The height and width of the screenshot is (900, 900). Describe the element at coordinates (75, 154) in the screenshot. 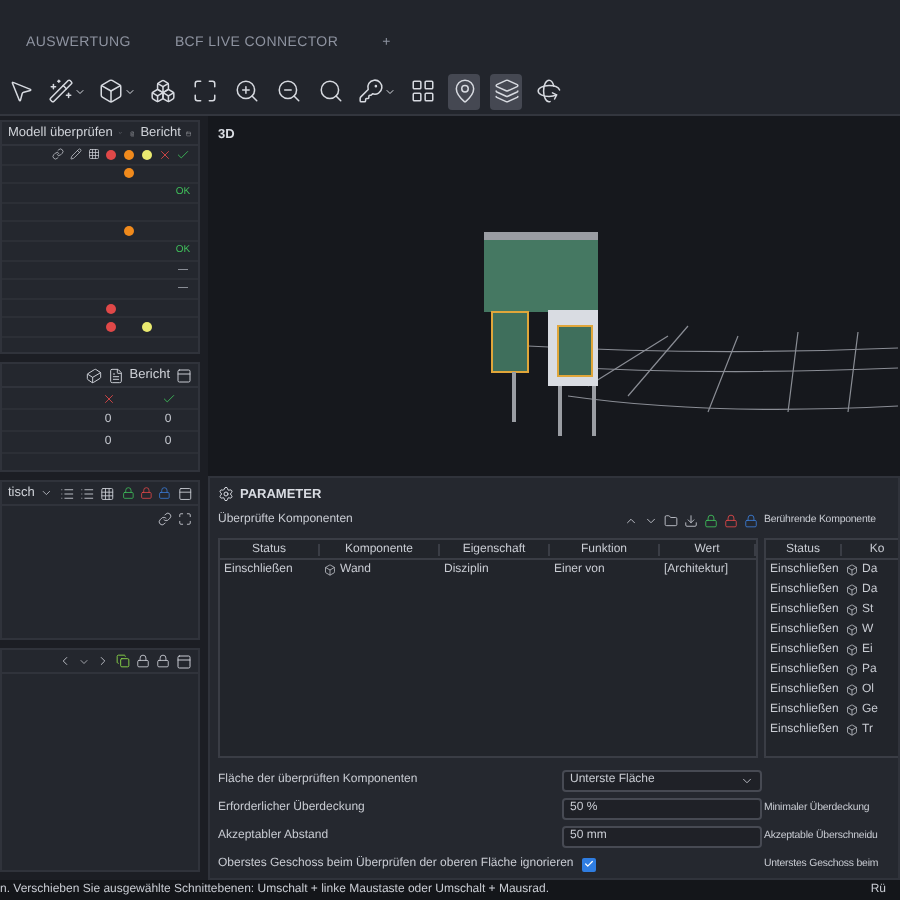

I see `pencil-icon` at that location.